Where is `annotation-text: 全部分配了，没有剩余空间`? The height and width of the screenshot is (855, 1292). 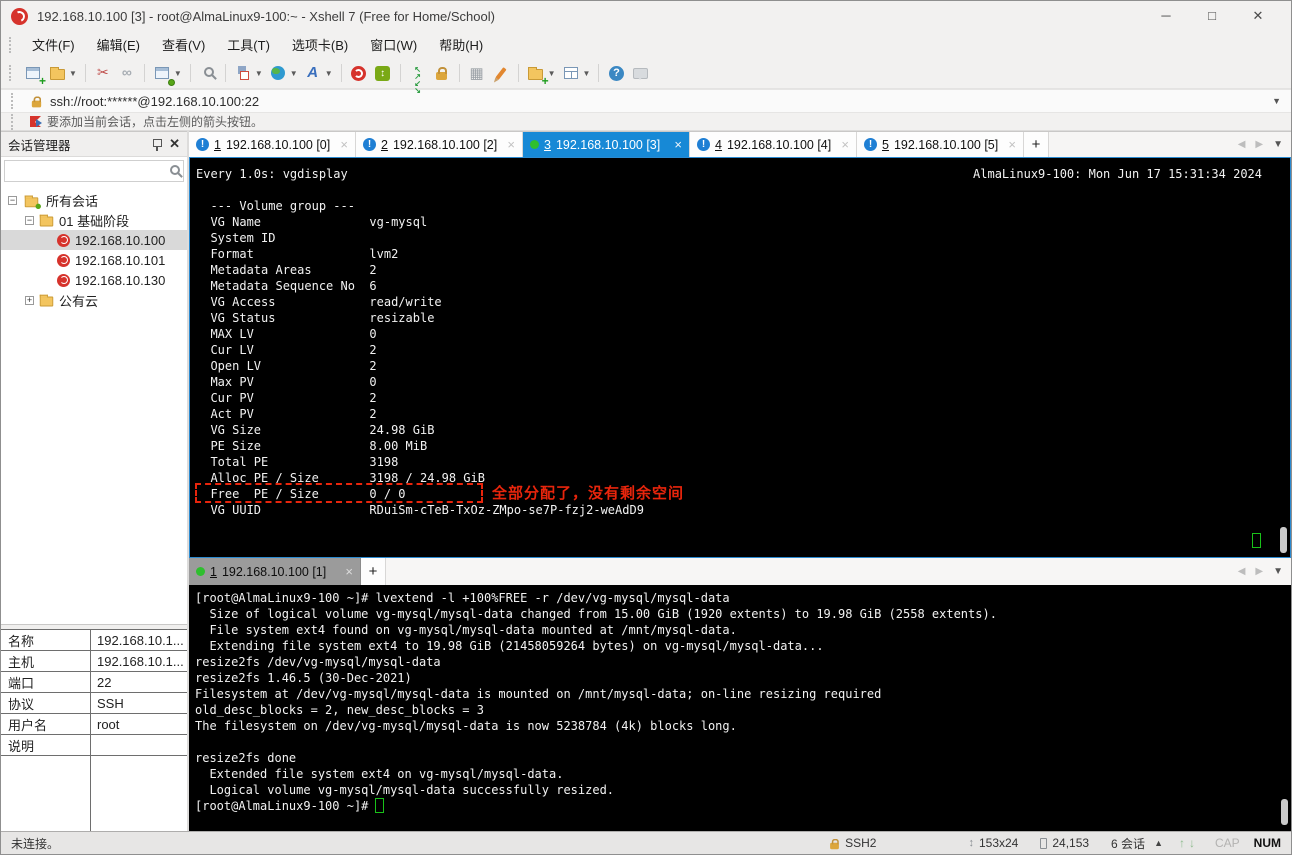
annotation-text: 全部分配了，没有剩余空间 is located at coordinates (588, 493).